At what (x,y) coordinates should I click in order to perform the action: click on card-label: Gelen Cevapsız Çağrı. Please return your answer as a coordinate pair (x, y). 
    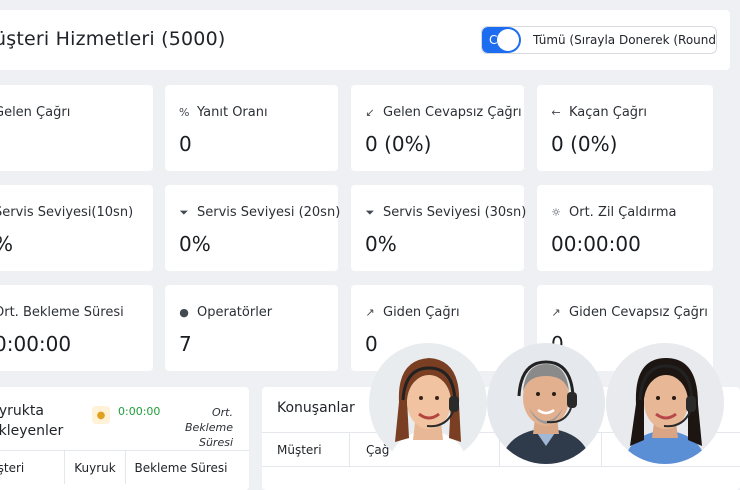
    Looking at the image, I should click on (452, 112).